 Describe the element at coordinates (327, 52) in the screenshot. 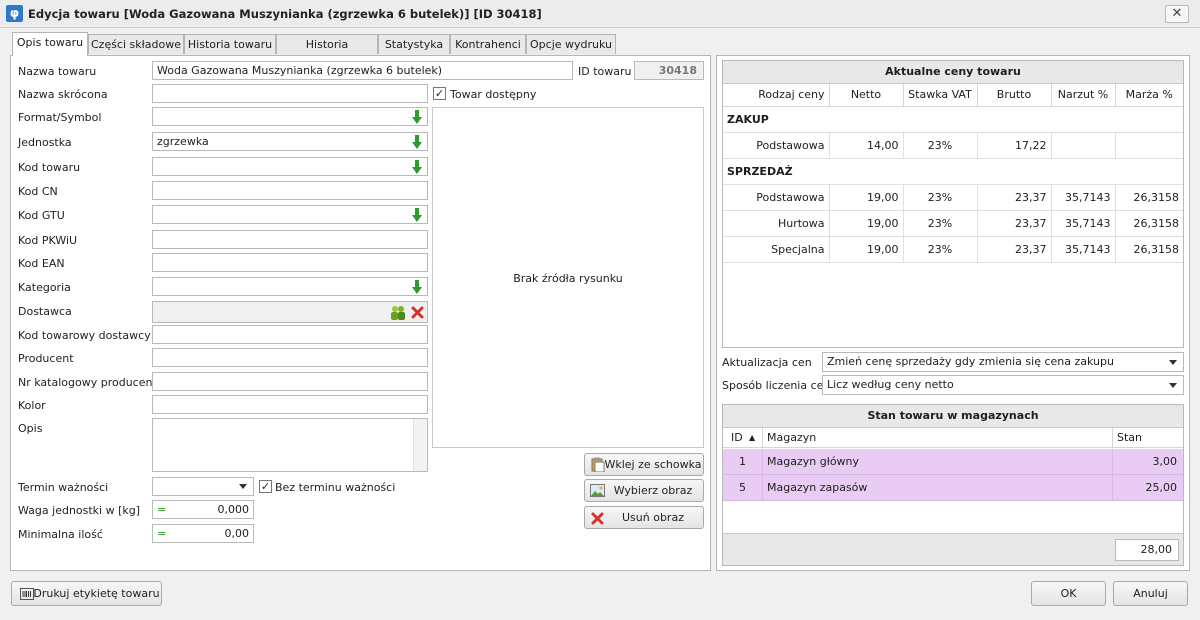

I see `tab-historia-zamowien: Historia zamówień` at that location.